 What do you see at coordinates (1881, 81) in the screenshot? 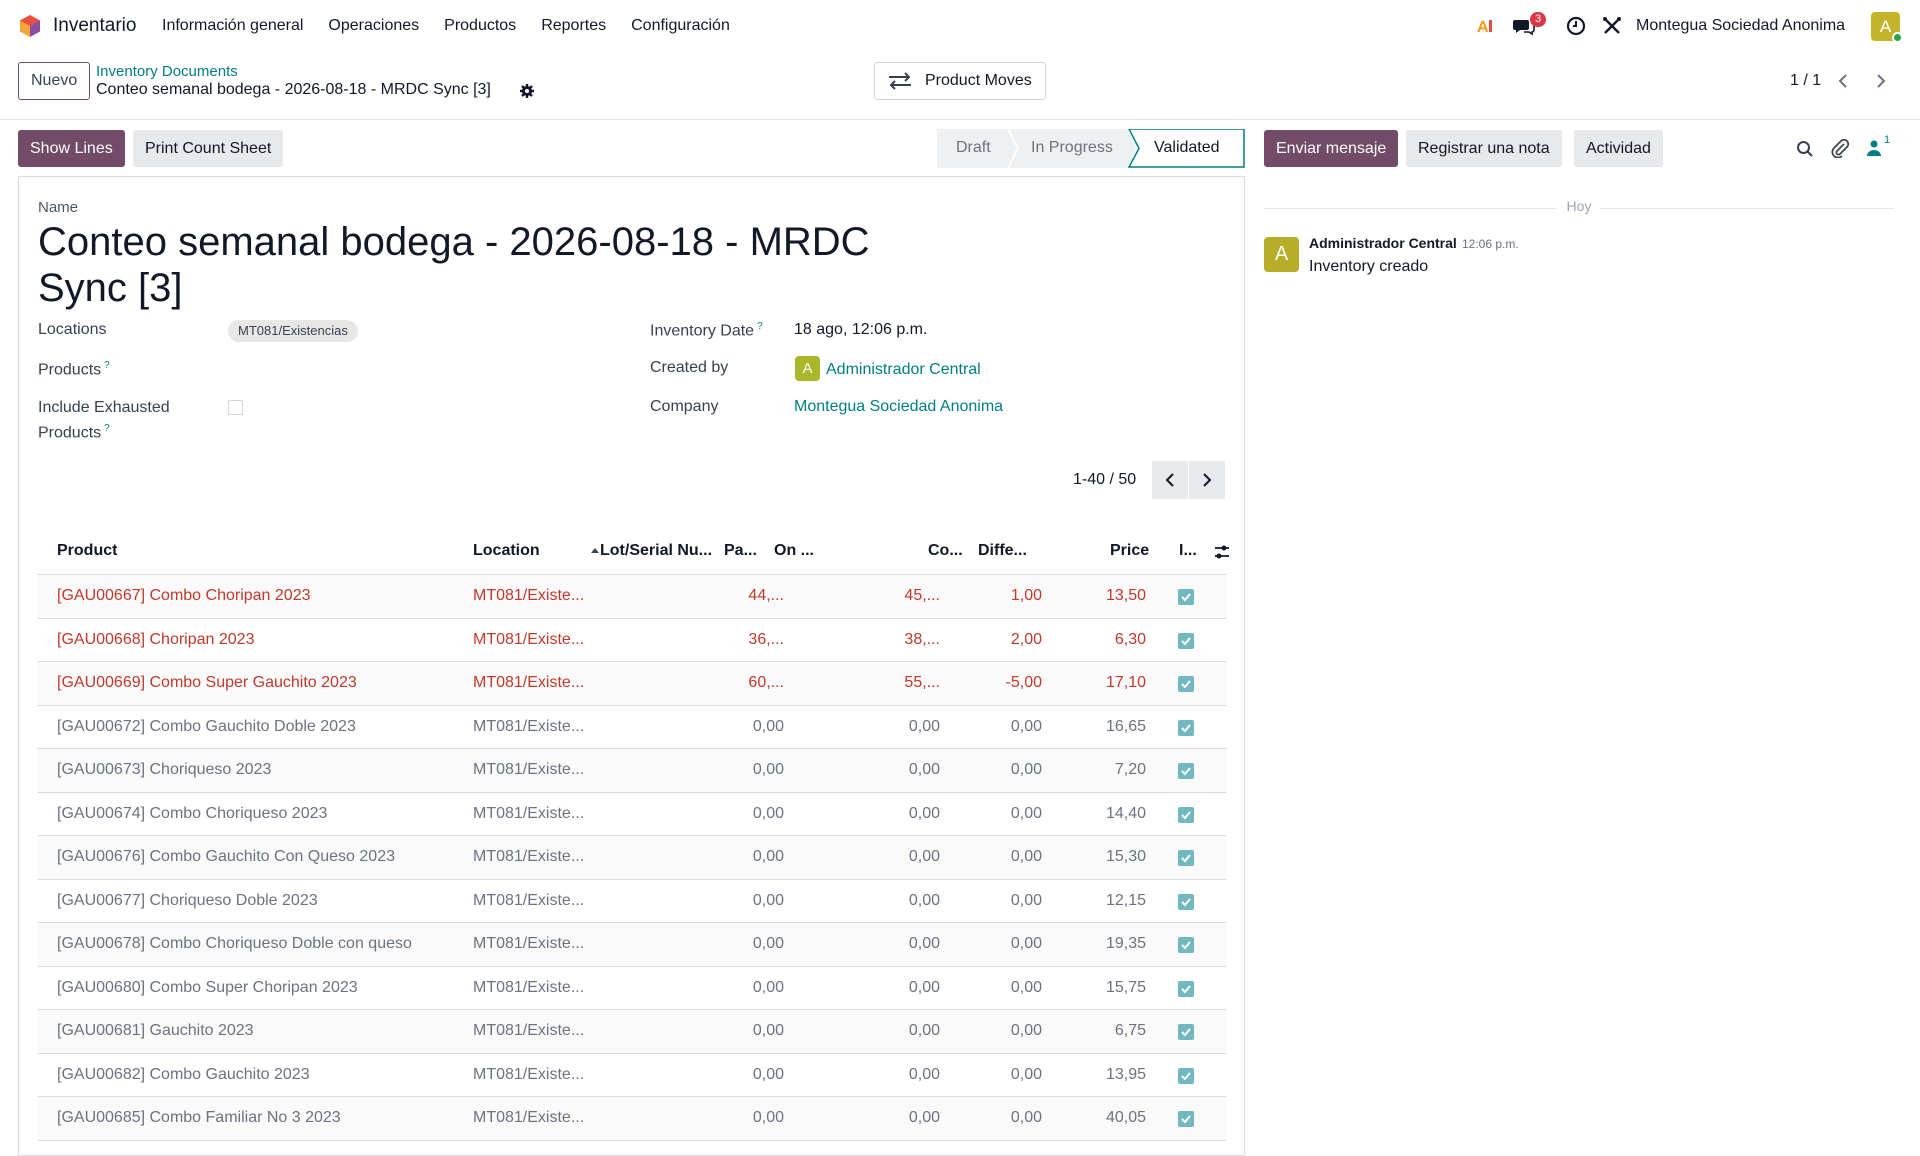
I see `pager-next-button` at bounding box center [1881, 81].